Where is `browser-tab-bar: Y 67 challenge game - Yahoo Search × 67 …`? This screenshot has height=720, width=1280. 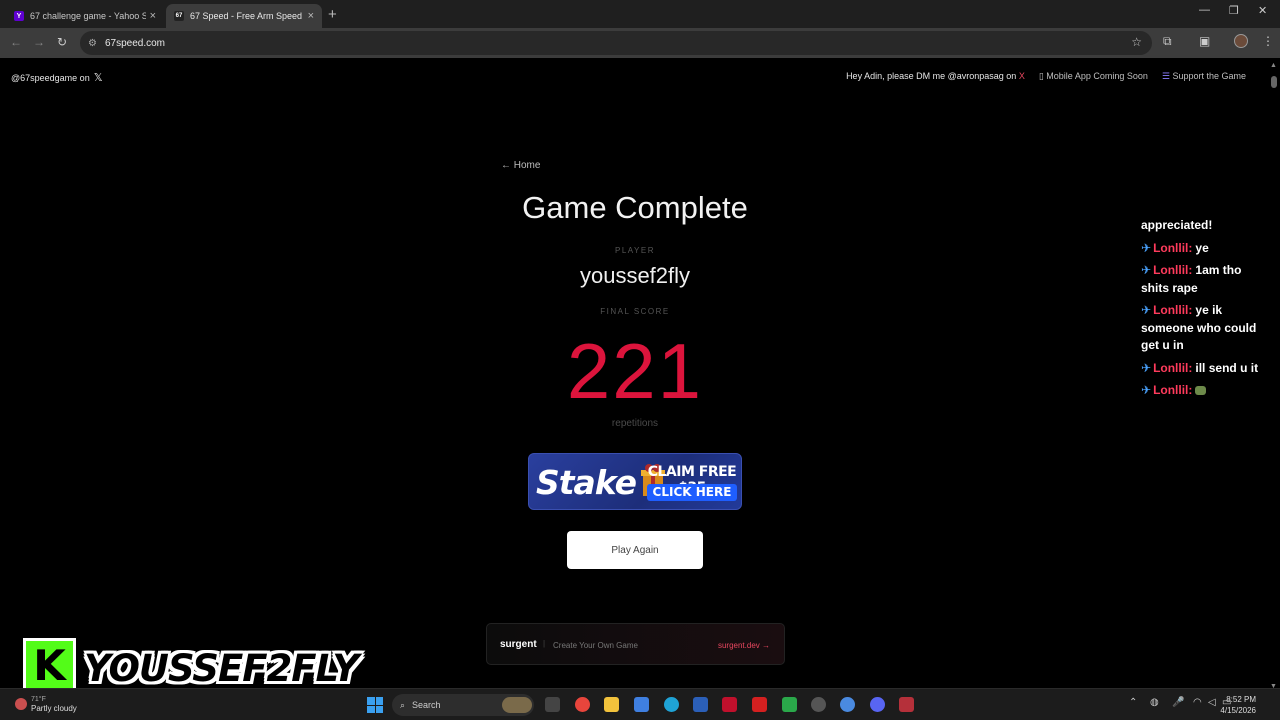 browser-tab-bar: Y 67 challenge game - Yahoo Search × 67 … is located at coordinates (640, 14).